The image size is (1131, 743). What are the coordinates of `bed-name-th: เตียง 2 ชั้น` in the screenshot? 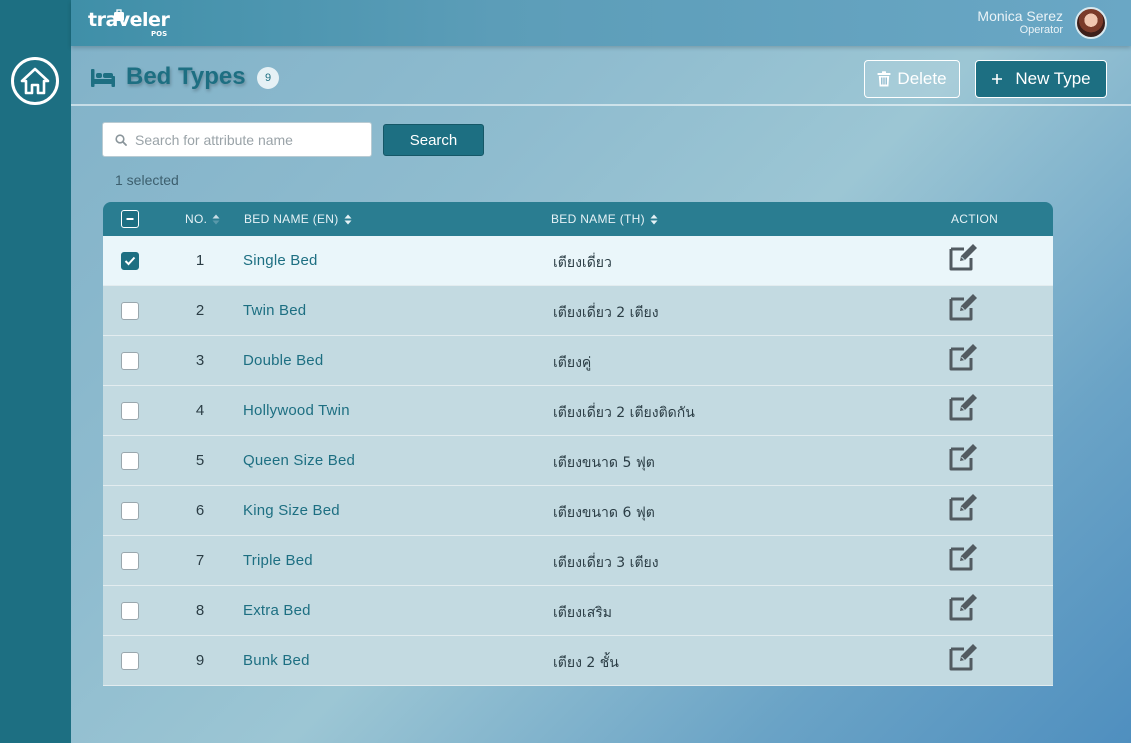 It's located at (586, 663).